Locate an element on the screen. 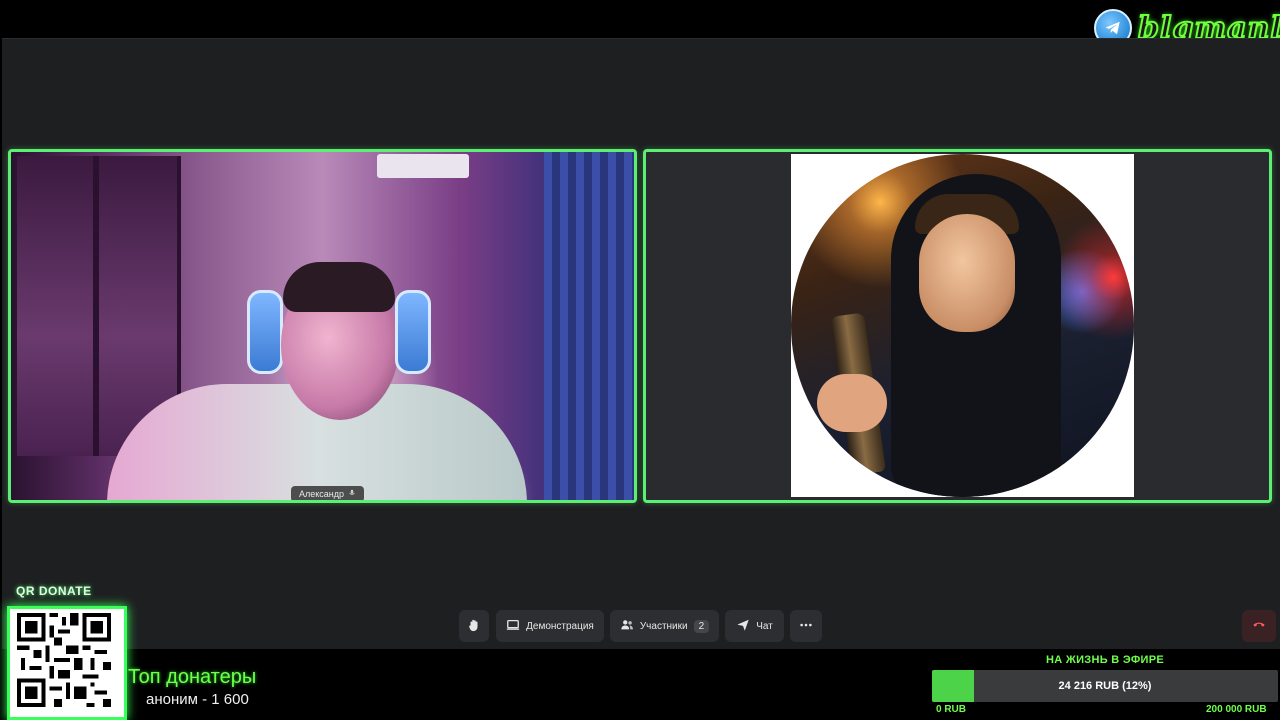 Image resolution: width=1280 pixels, height=720 pixels. top-donor-entry: аноним - 1 600 is located at coordinates (197, 699).